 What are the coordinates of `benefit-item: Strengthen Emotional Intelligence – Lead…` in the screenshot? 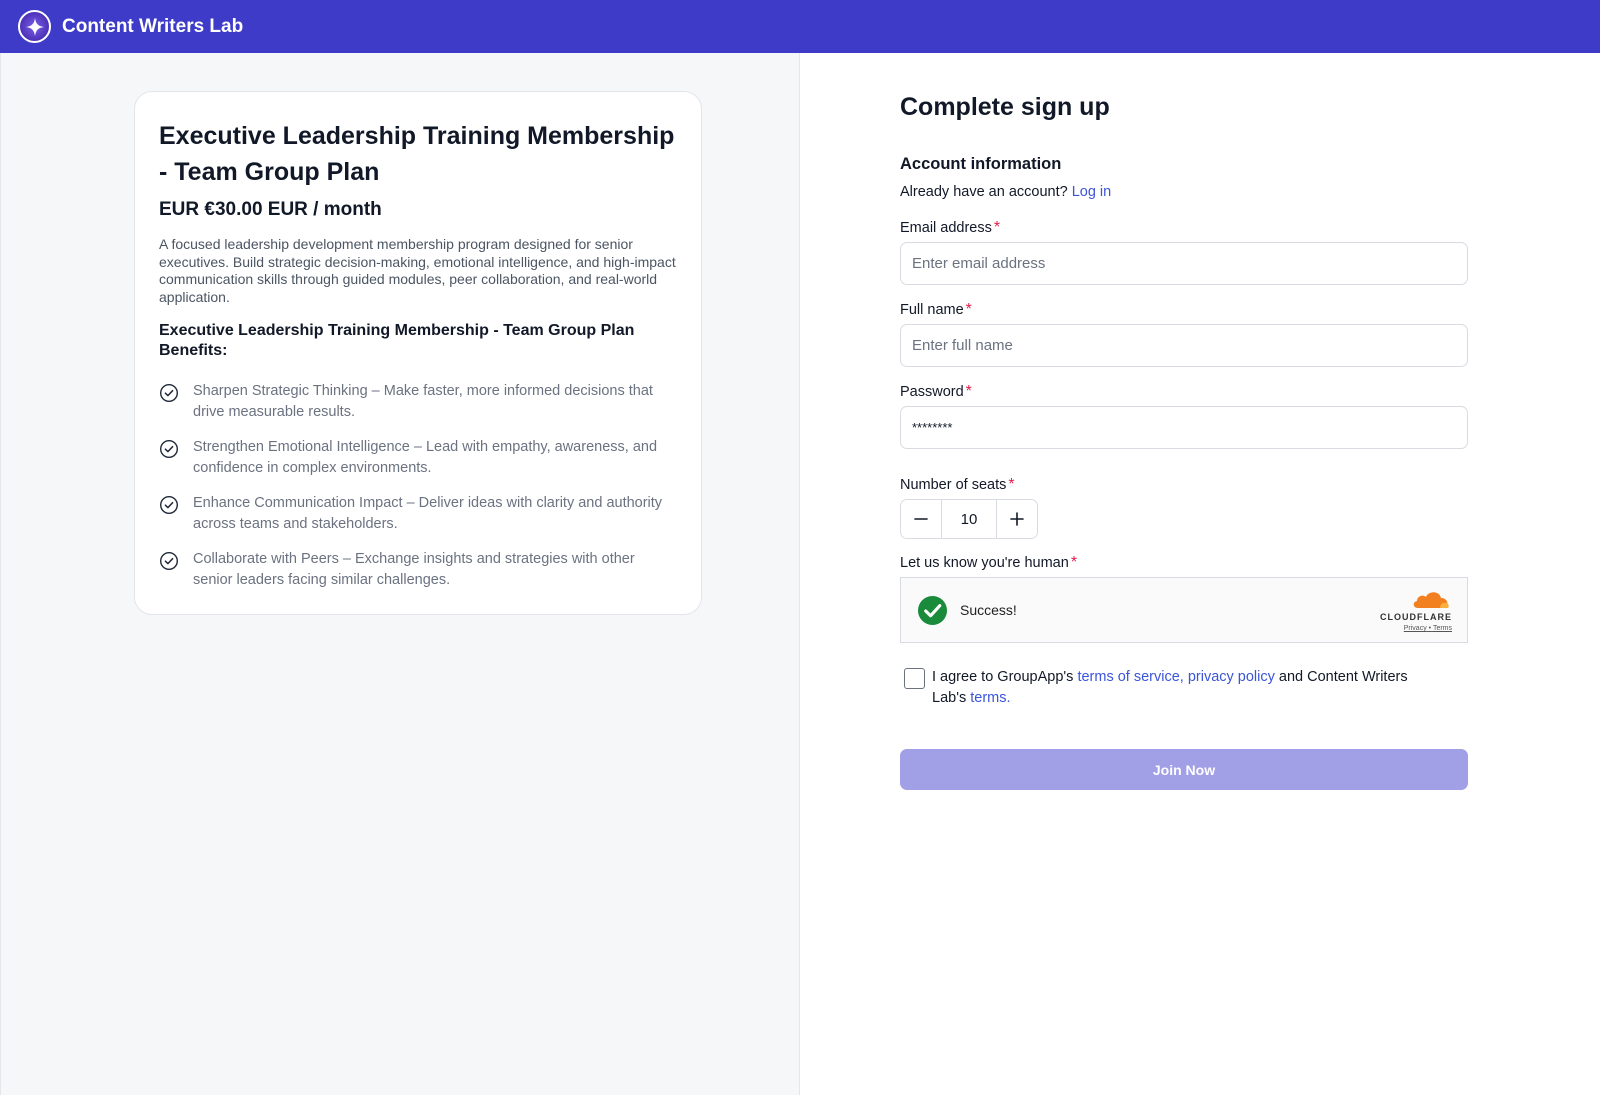 It's located at (418, 457).